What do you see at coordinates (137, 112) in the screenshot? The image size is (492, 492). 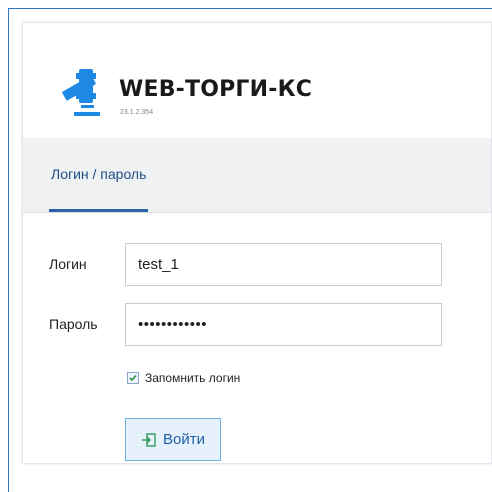 I see `app-version: 23.1.2.354` at bounding box center [137, 112].